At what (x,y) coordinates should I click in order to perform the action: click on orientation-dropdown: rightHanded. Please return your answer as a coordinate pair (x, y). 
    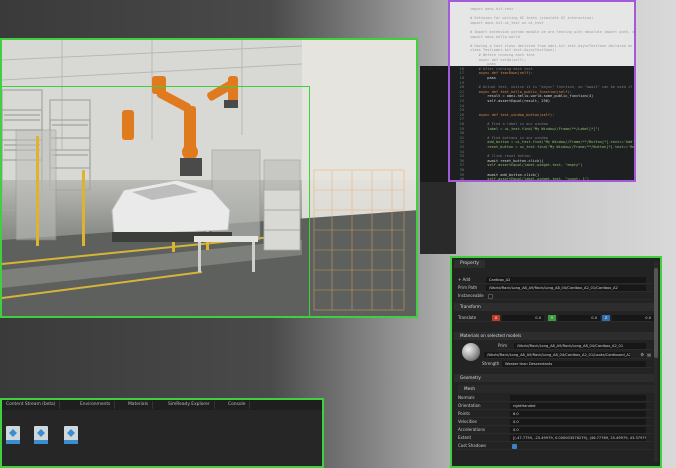
    Looking at the image, I should click on (578, 406).